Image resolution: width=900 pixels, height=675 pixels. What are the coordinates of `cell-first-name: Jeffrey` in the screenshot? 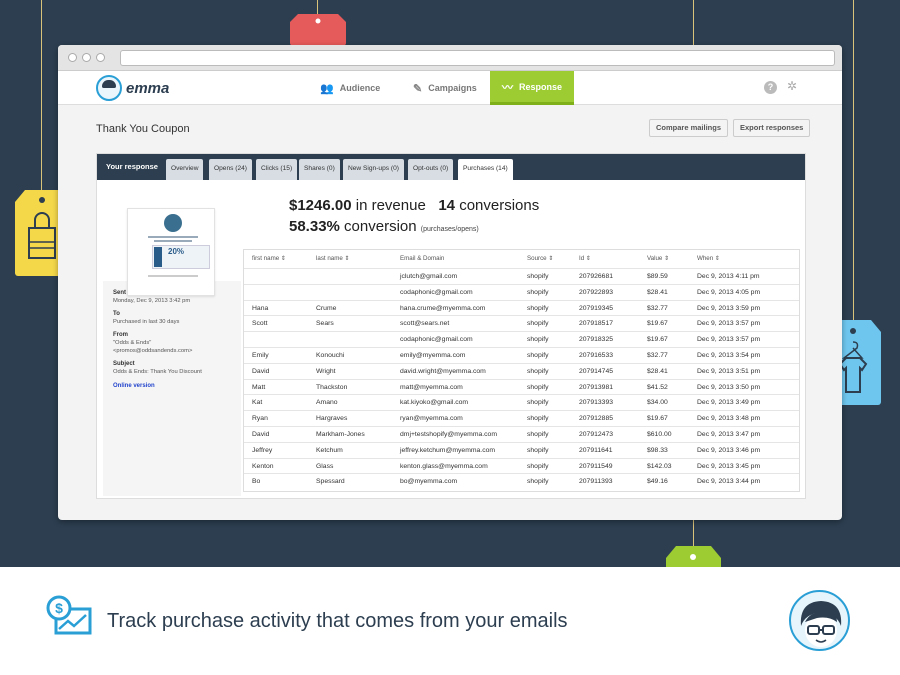 It's located at (262, 450).